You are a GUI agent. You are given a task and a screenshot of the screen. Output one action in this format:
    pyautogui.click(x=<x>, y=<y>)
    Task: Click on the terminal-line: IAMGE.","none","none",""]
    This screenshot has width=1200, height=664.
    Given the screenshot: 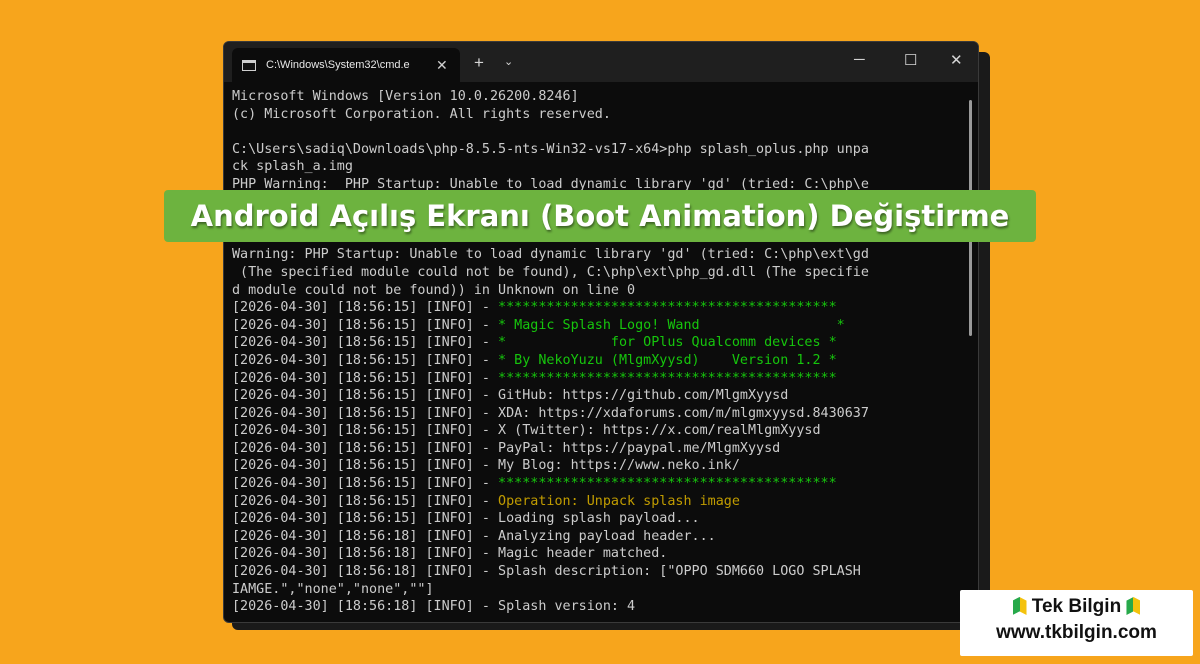 What is the action you would take?
    pyautogui.click(x=596, y=590)
    